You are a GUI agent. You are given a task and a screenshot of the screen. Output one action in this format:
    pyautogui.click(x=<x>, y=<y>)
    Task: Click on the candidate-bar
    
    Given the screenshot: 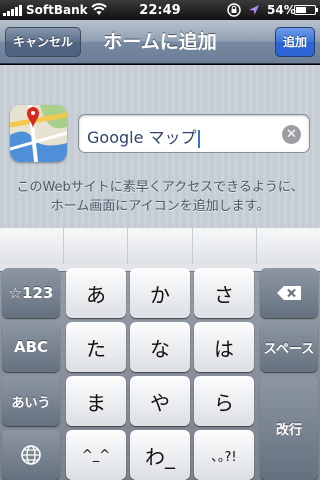 What is the action you would take?
    pyautogui.click(x=160, y=246)
    